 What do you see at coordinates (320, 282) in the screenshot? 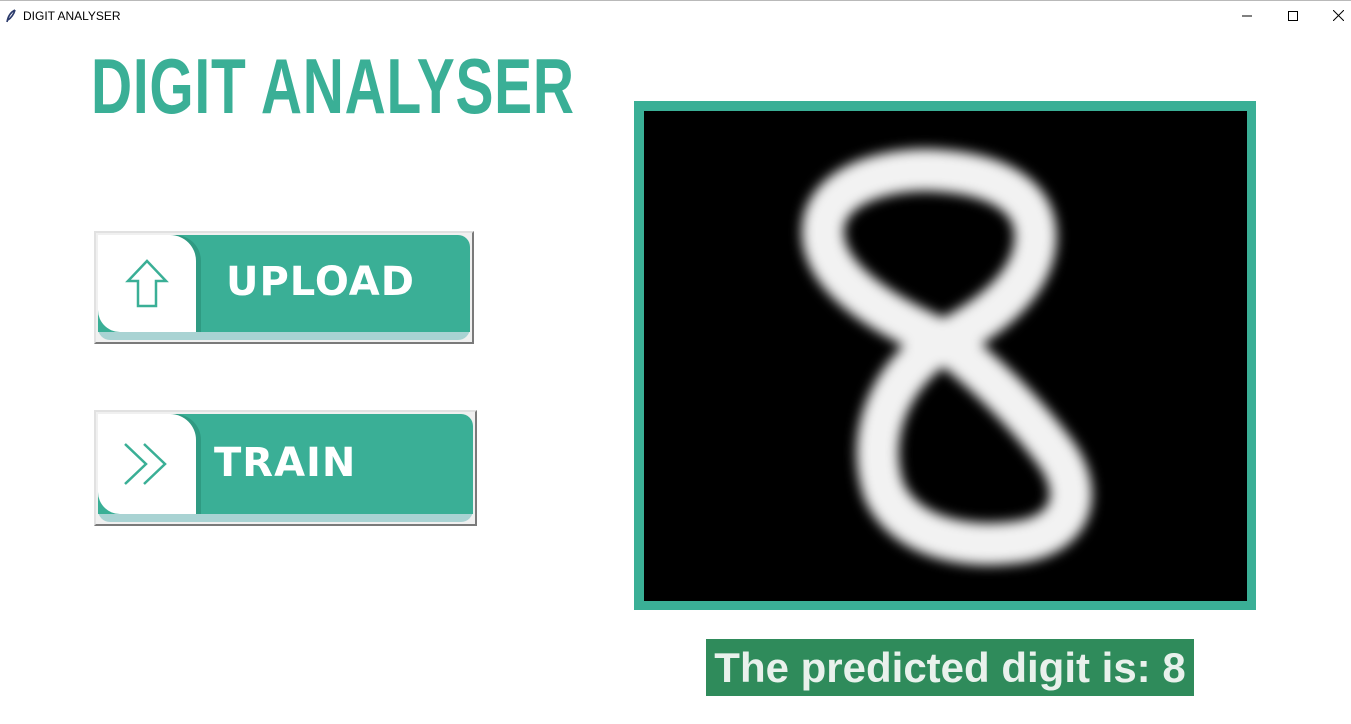
I see `upload-button-label: UPLOAD` at bounding box center [320, 282].